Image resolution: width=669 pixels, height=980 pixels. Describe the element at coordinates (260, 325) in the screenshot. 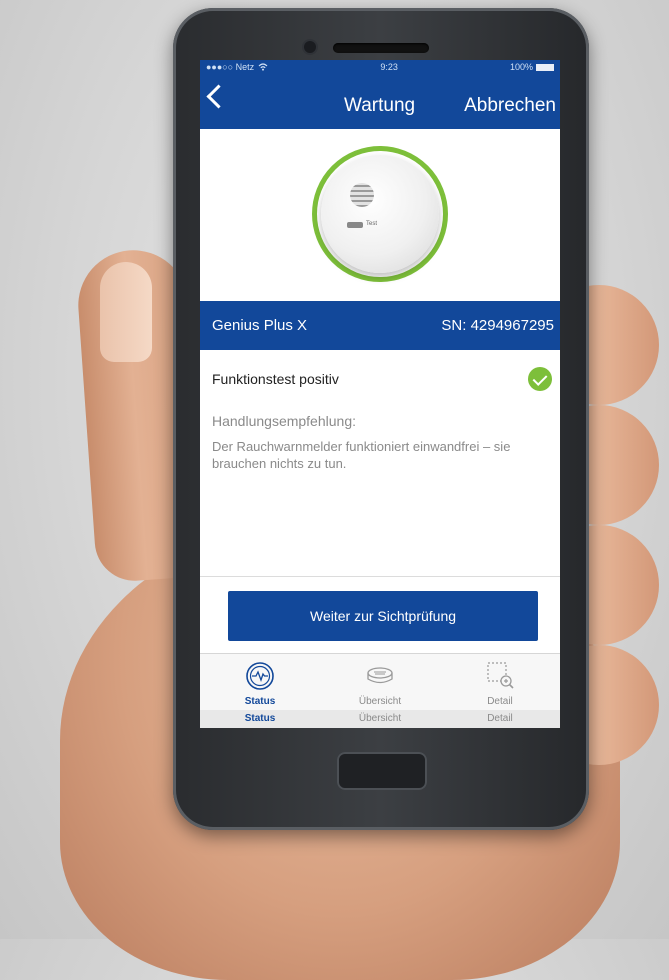

I see `device-name: Genius Plus X` at that location.